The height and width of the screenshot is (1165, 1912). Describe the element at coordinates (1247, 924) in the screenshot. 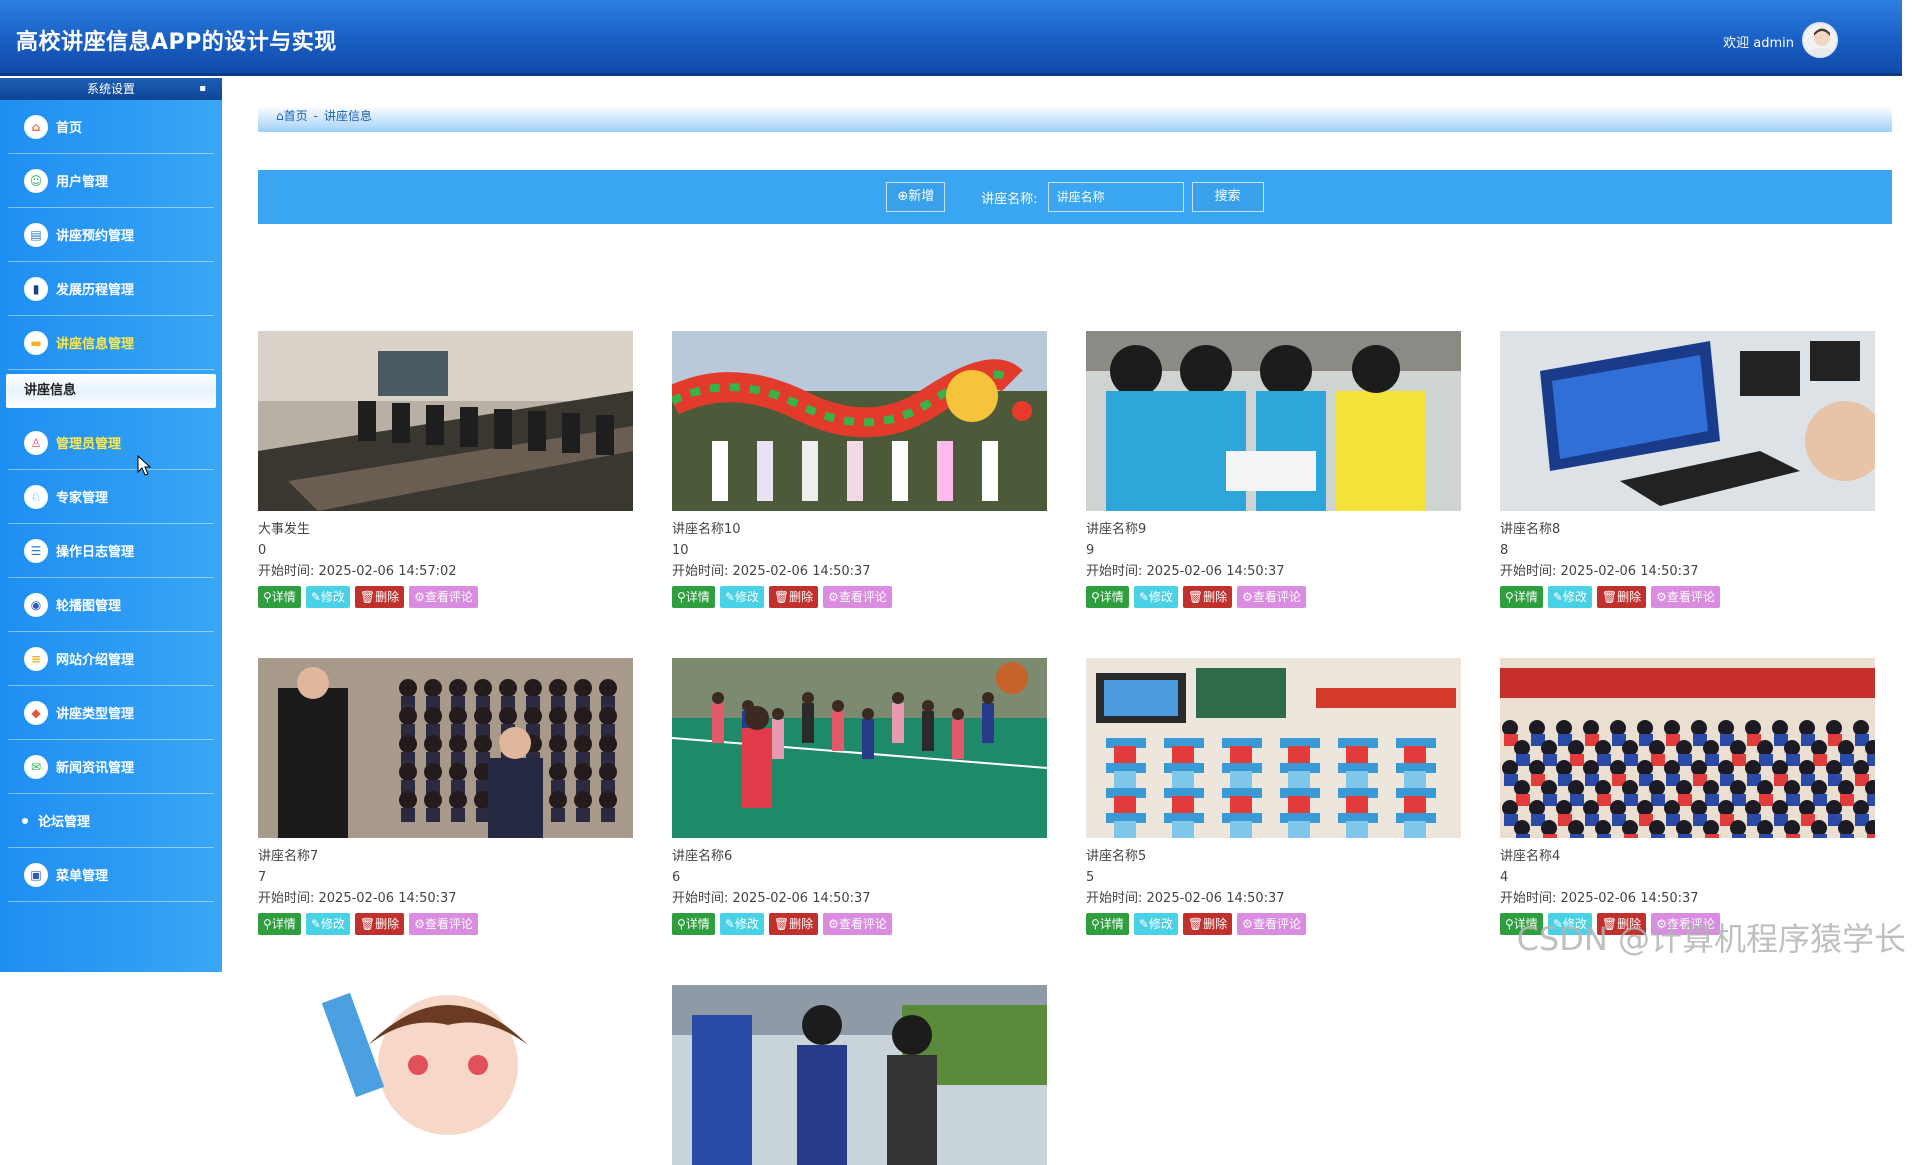

I see `gear-icon: ⚙` at that location.